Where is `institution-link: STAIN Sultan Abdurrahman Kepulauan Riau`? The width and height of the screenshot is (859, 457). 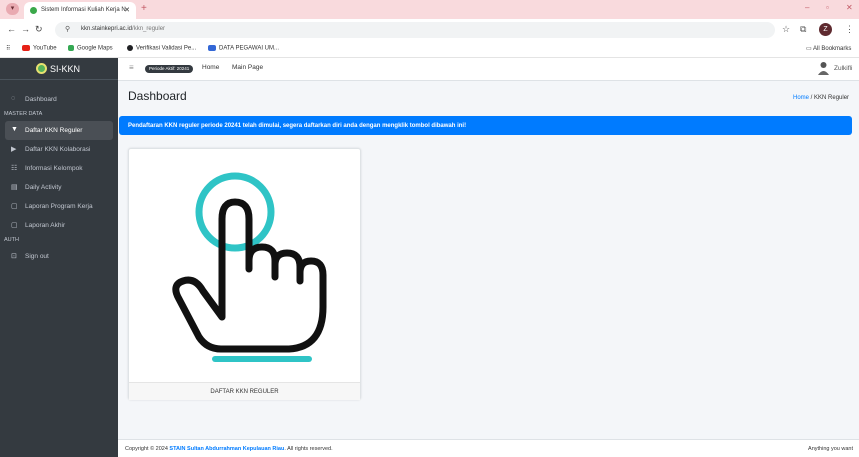 institution-link: STAIN Sultan Abdurrahman Kepulauan Riau is located at coordinates (226, 449).